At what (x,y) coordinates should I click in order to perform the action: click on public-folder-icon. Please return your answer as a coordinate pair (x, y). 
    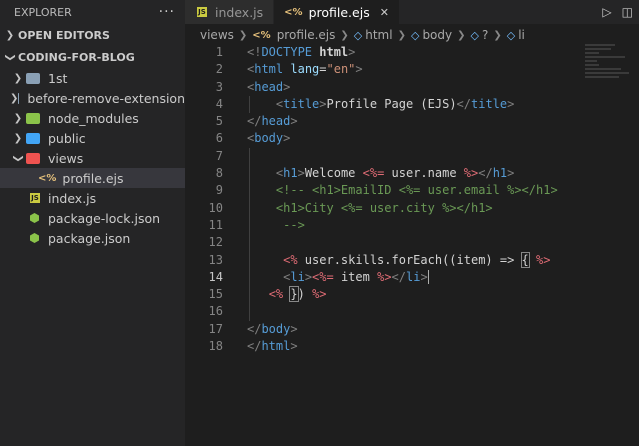
    Looking at the image, I should click on (33, 138).